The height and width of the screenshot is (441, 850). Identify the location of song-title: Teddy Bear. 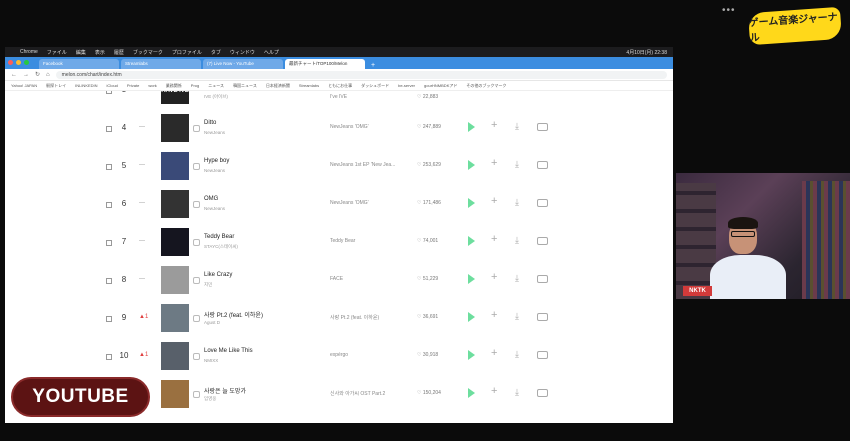
(219, 237).